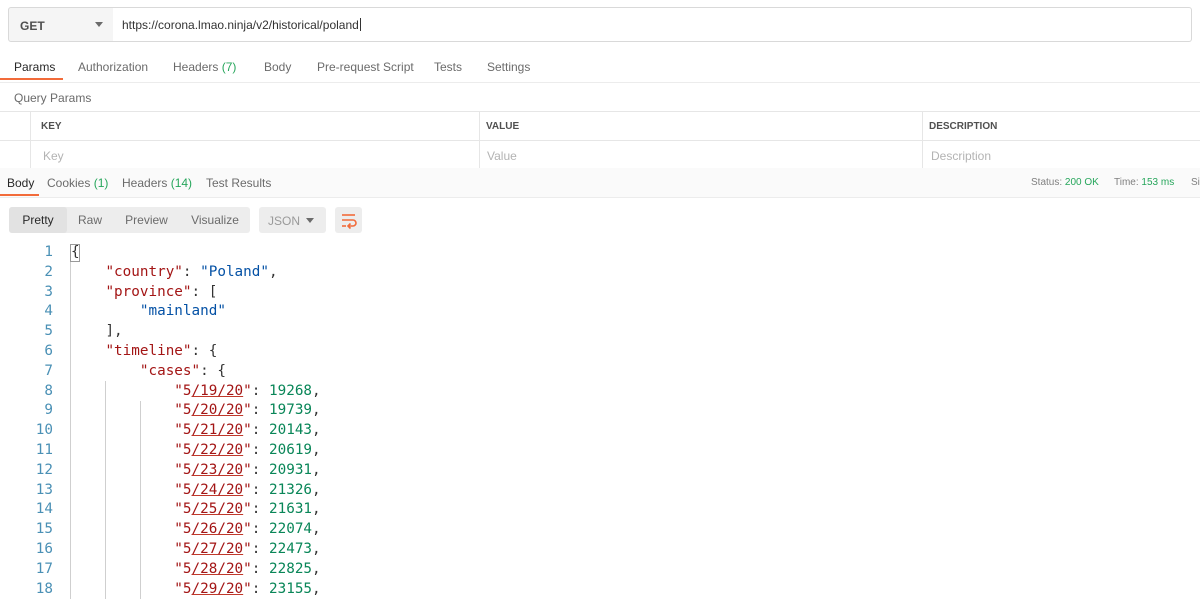 This screenshot has width=1200, height=599. I want to click on size-label: Si, so click(1195, 182).